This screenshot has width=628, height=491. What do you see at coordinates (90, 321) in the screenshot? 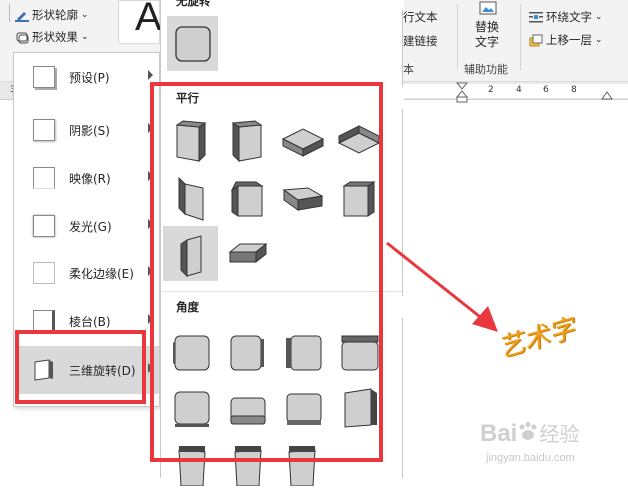
I see `menu-item-label: 棱台(B)` at bounding box center [90, 321].